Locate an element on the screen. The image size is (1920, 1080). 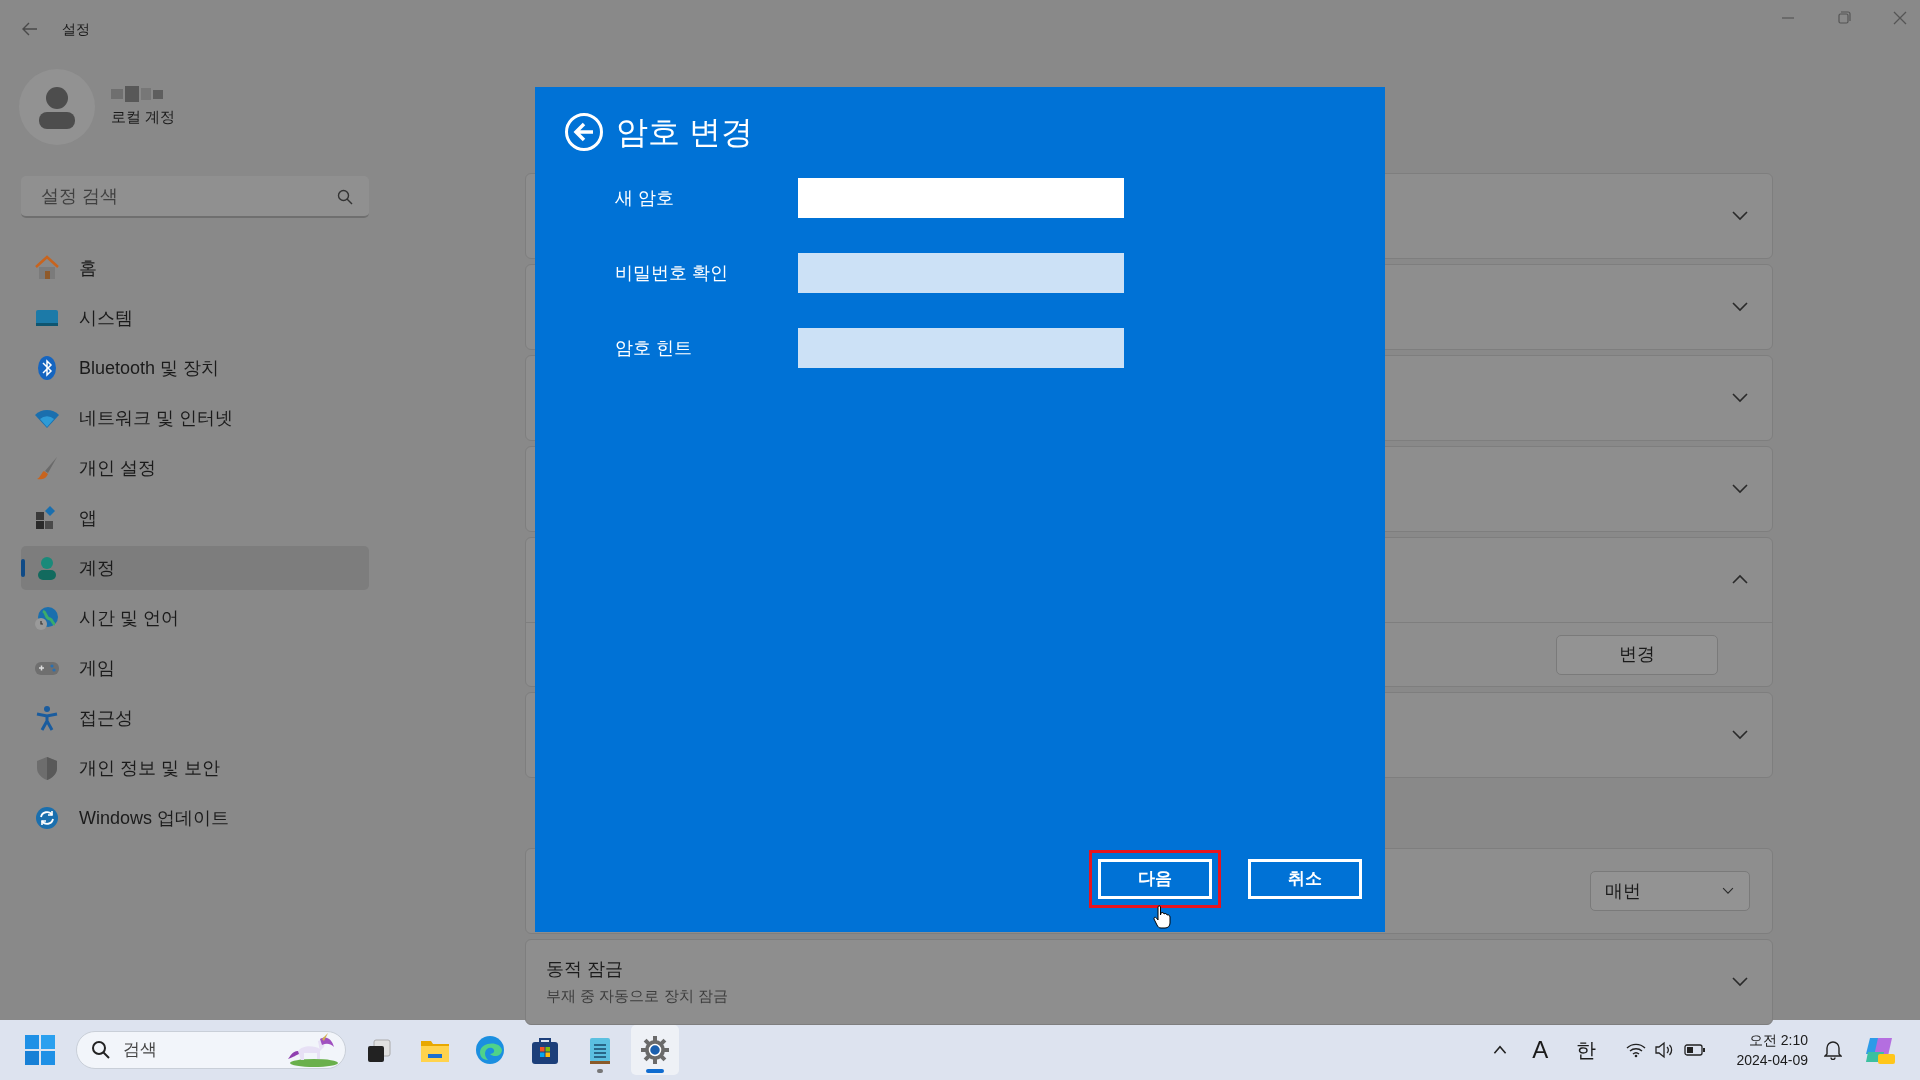
window-title: 설정 is located at coordinates (76, 29).